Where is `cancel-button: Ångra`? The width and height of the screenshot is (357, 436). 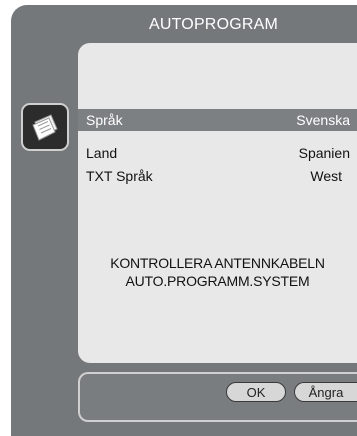
cancel-button: Ångra is located at coordinates (325, 392).